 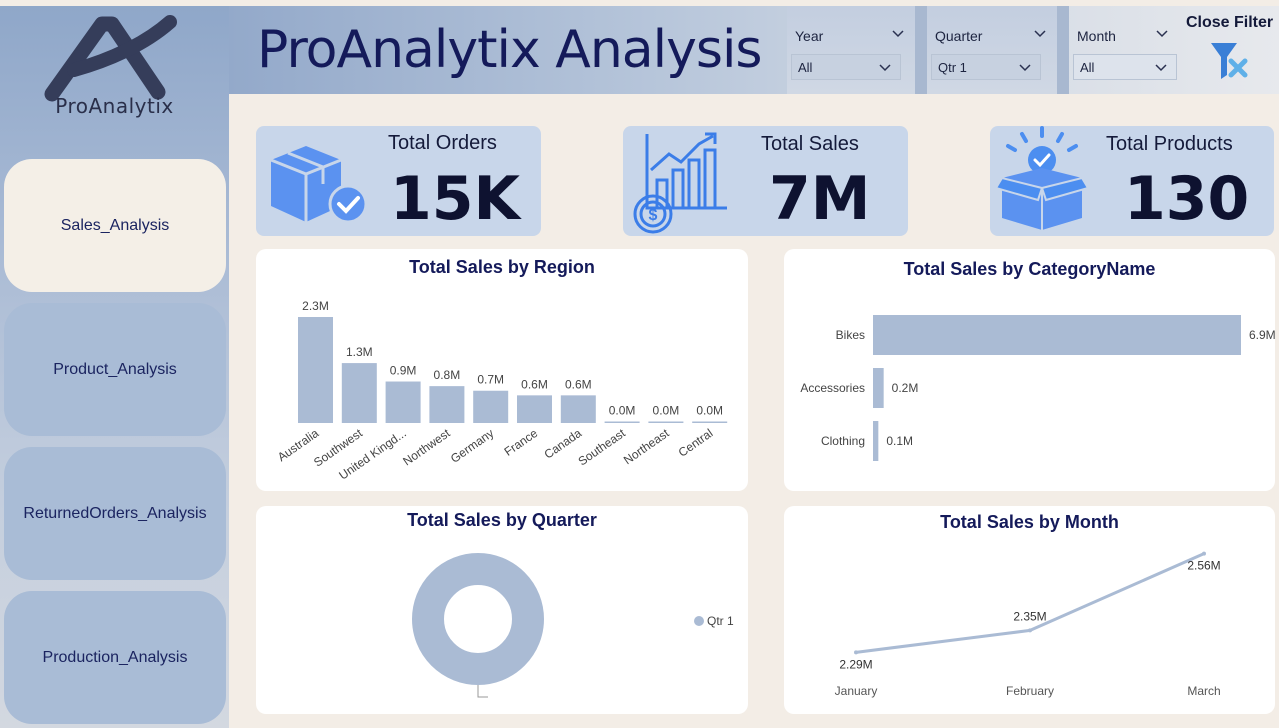 I want to click on month-line-chart: 2.29M January 2.35M February 2.56M March, so click(x=1028, y=624).